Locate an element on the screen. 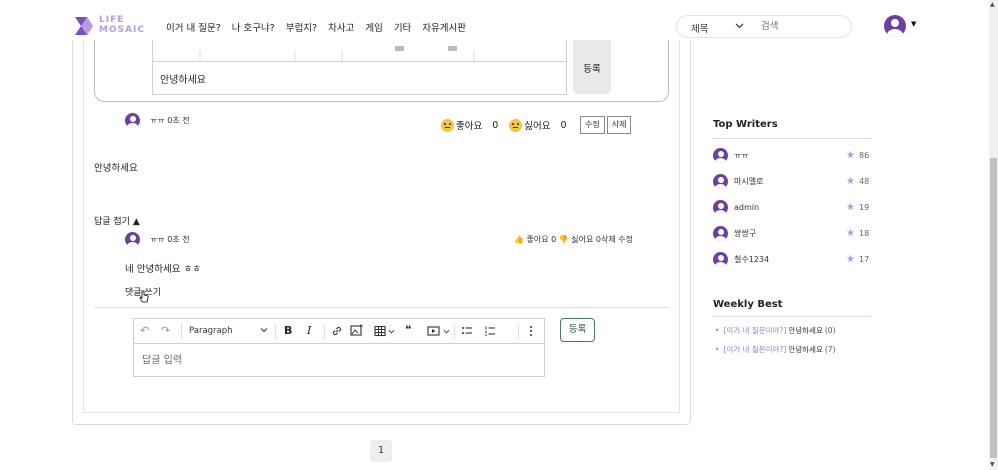 This screenshot has height=470, width=998. reply-header: ㅠㅠ 0초 전 is located at coordinates (157, 239).